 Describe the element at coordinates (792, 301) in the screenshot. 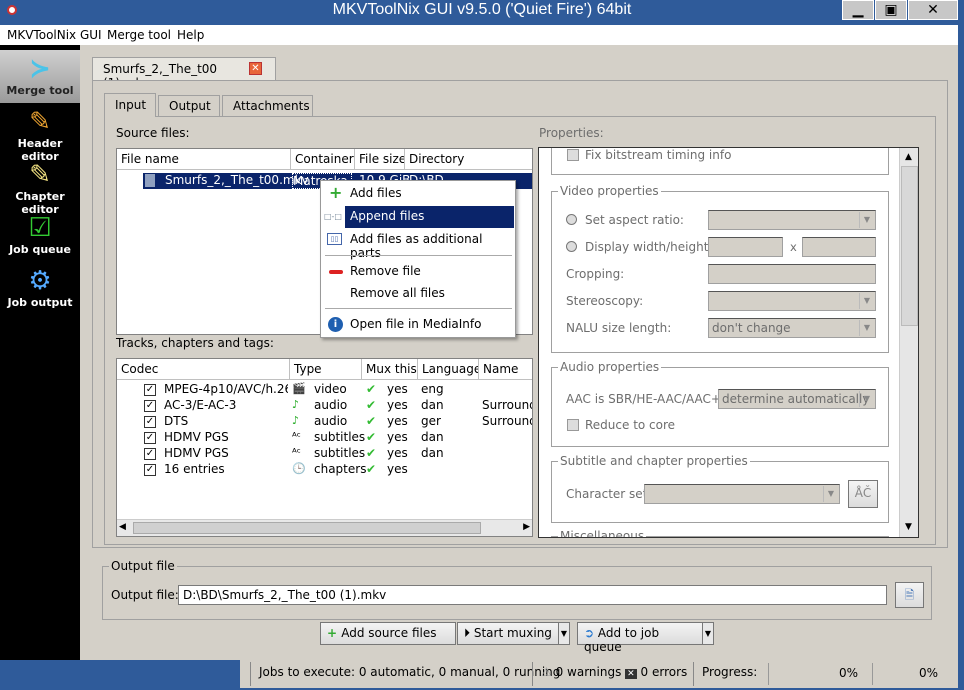

I see `stereoscopy-combo: ▼` at that location.